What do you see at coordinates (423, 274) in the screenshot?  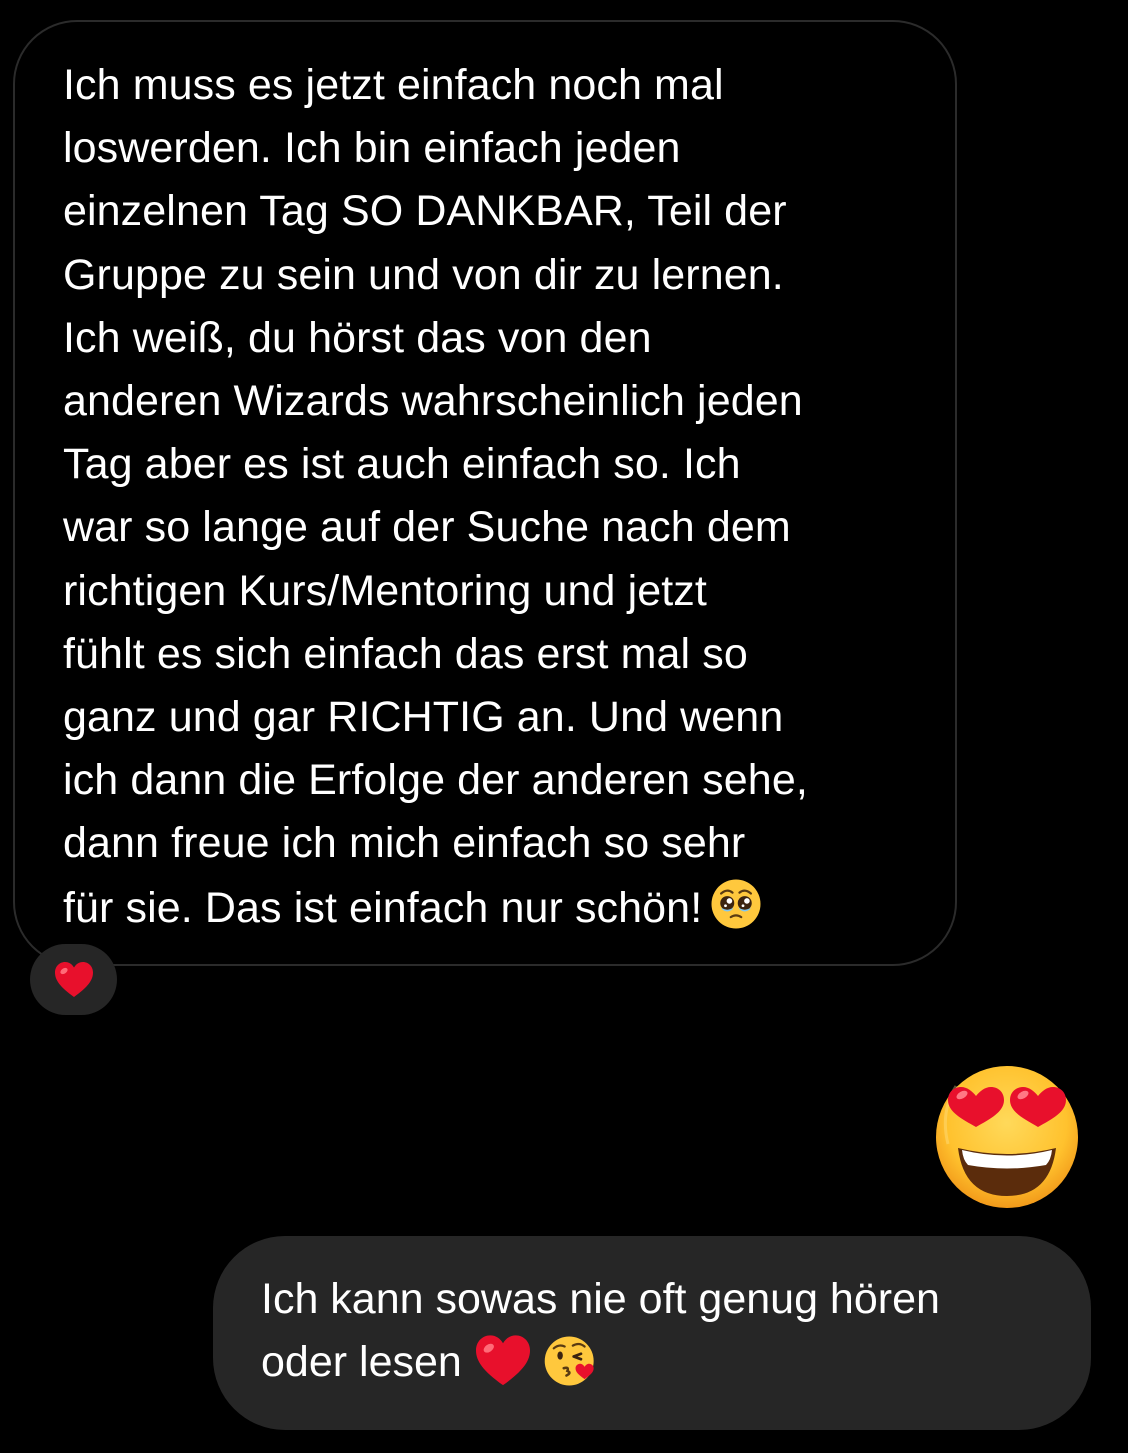 I see `message-line: Gruppe zu sein und von dir zu lernen.` at bounding box center [423, 274].